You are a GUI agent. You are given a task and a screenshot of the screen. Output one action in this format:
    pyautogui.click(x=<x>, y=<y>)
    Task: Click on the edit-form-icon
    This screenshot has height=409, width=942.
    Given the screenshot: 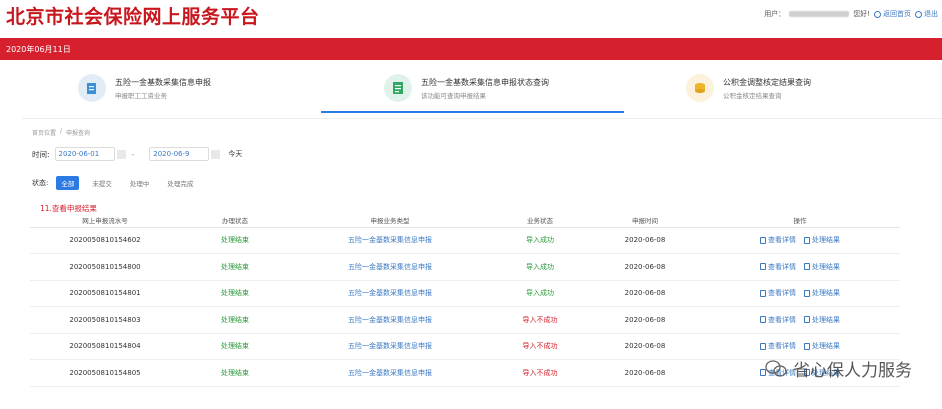 What is the action you would take?
    pyautogui.click(x=92, y=88)
    